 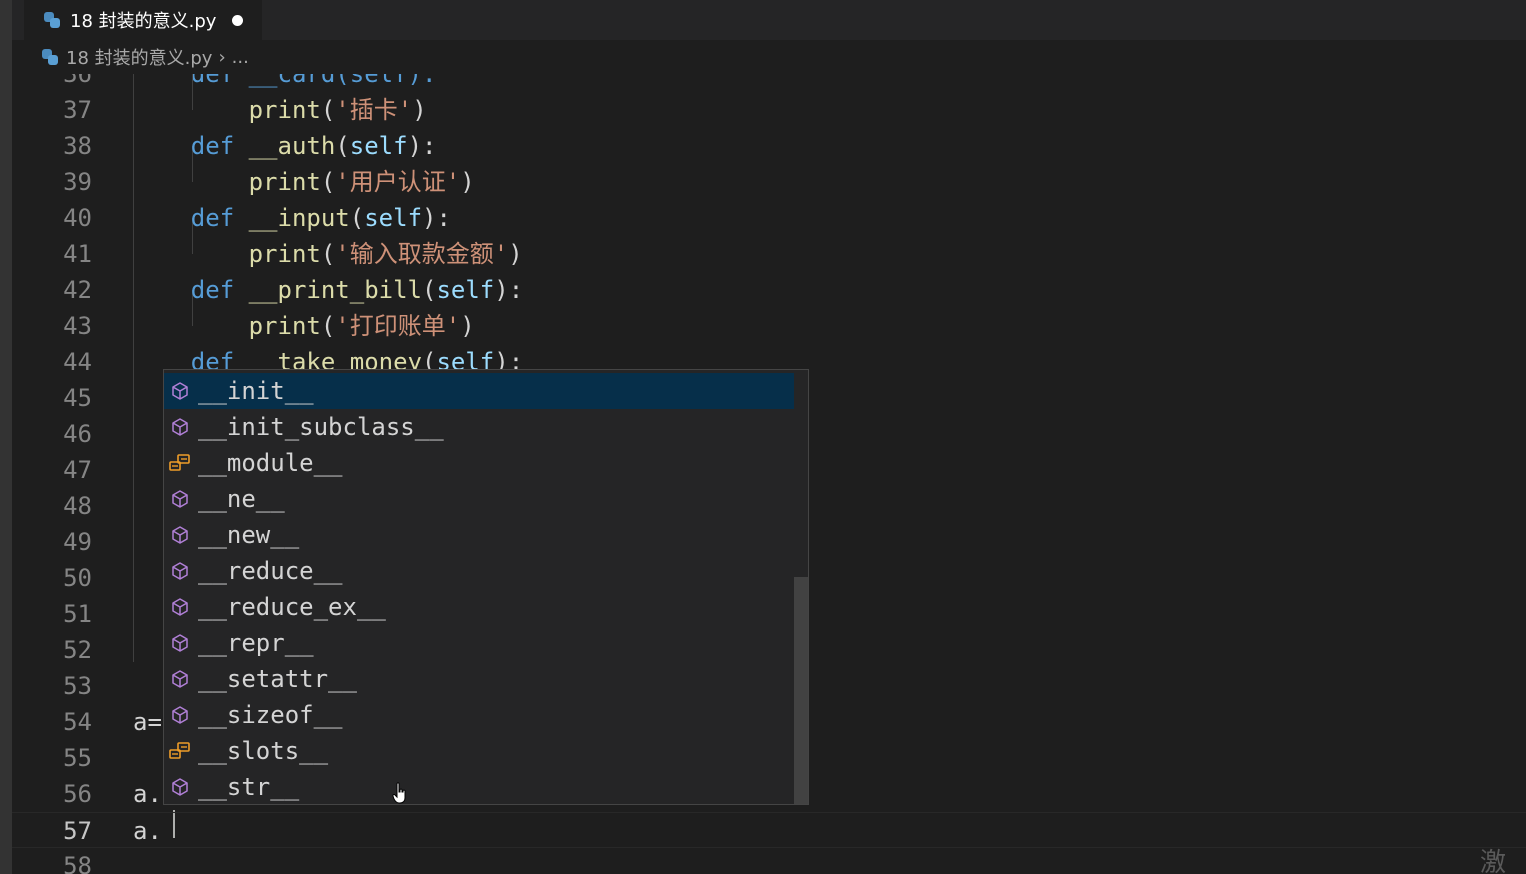 What do you see at coordinates (398, 326) in the screenshot?
I see `code-token: '打印账单'` at bounding box center [398, 326].